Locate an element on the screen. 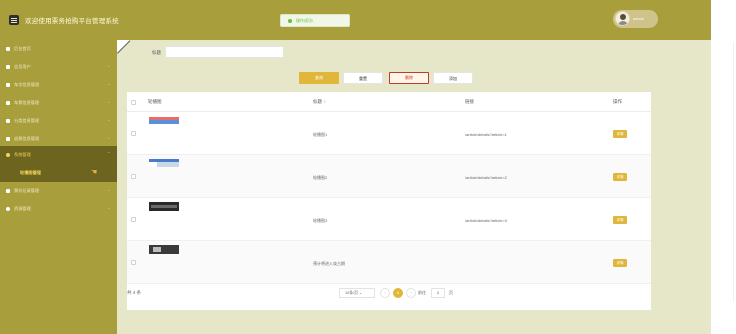 The image size is (736, 334). sort-icon: ≡ is located at coordinates (324, 101).